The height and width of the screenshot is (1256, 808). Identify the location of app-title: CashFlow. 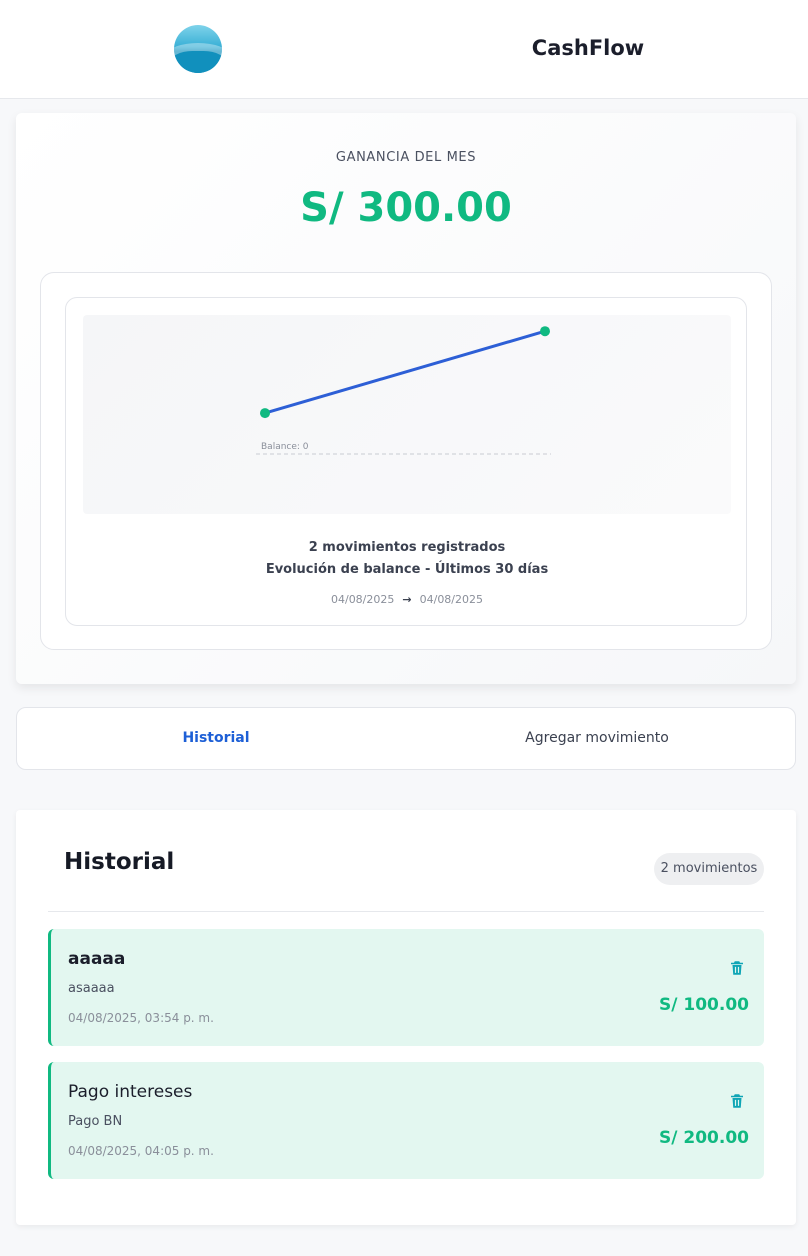
(588, 48).